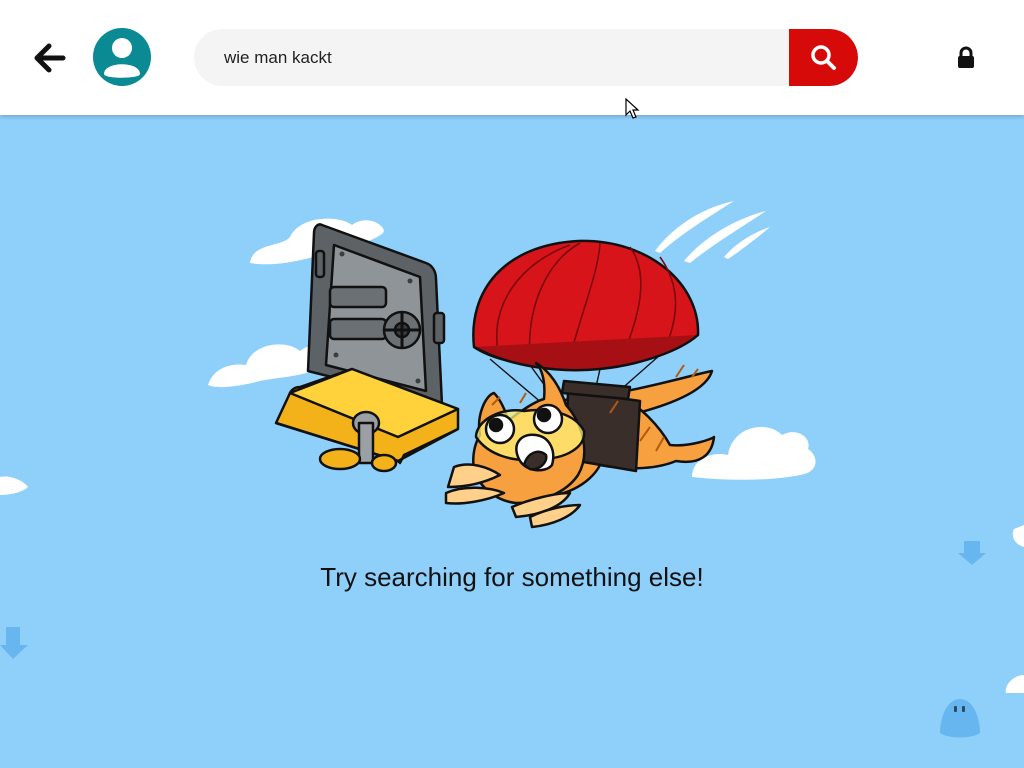 Image resolution: width=1024 pixels, height=768 pixels. What do you see at coordinates (580, 445) in the screenshot?
I see `cat-icon` at bounding box center [580, 445].